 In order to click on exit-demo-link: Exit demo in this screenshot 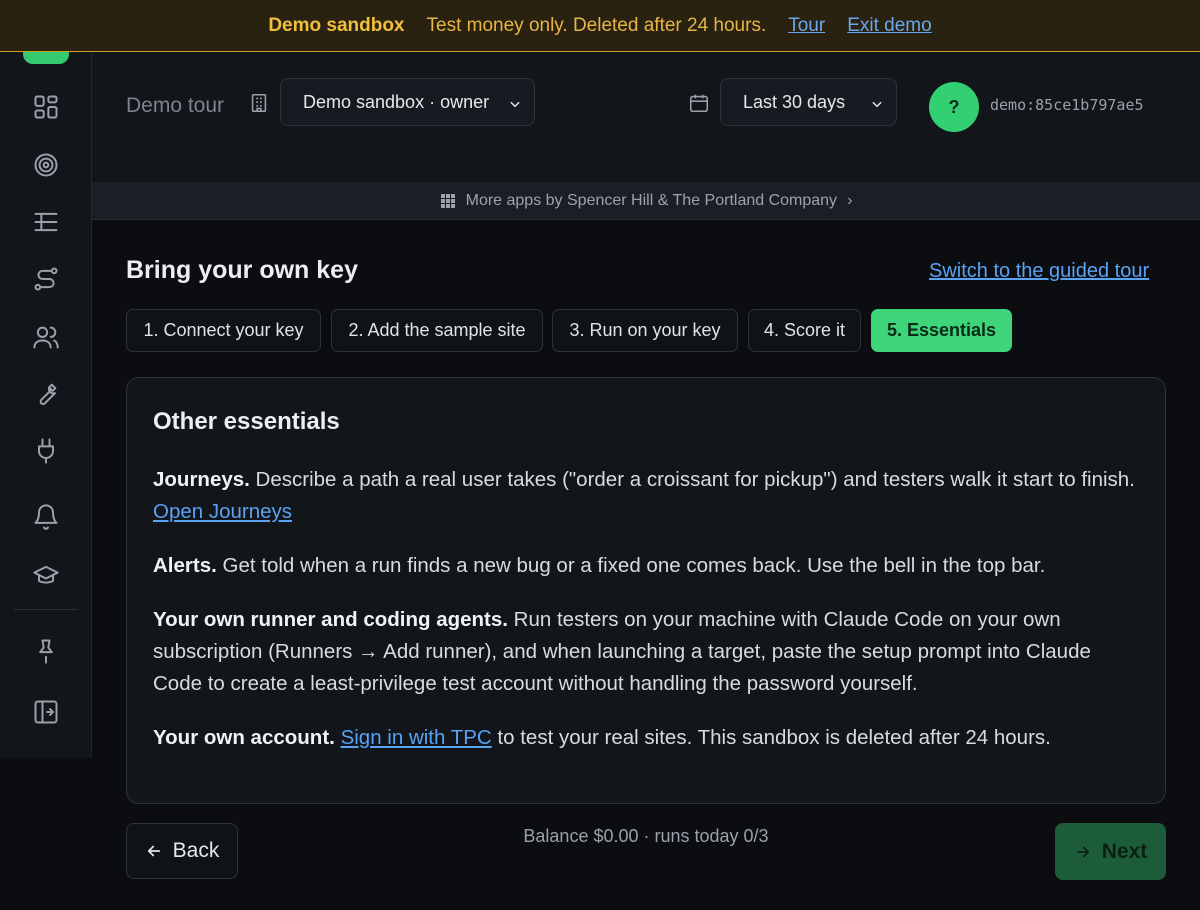, I will do `click(889, 26)`.